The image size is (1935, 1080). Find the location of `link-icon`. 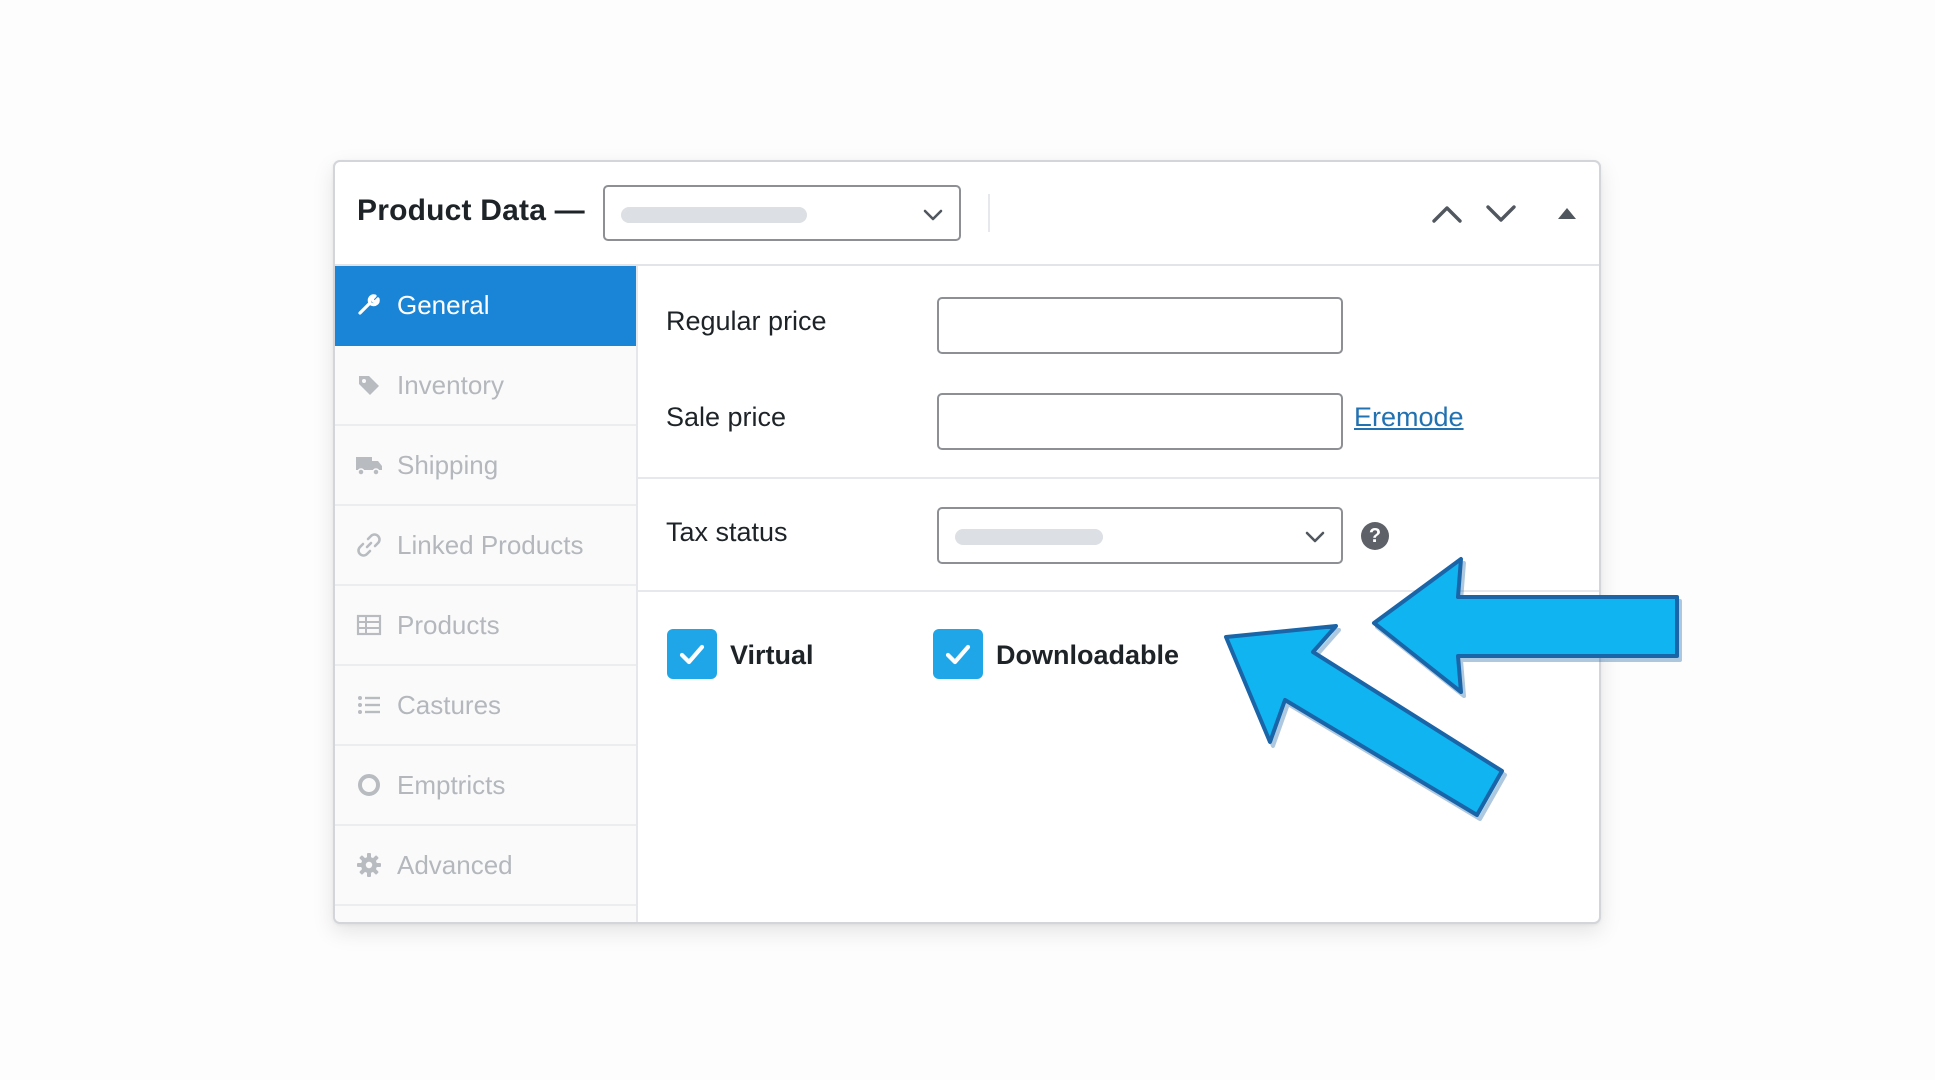

link-icon is located at coordinates (369, 545).